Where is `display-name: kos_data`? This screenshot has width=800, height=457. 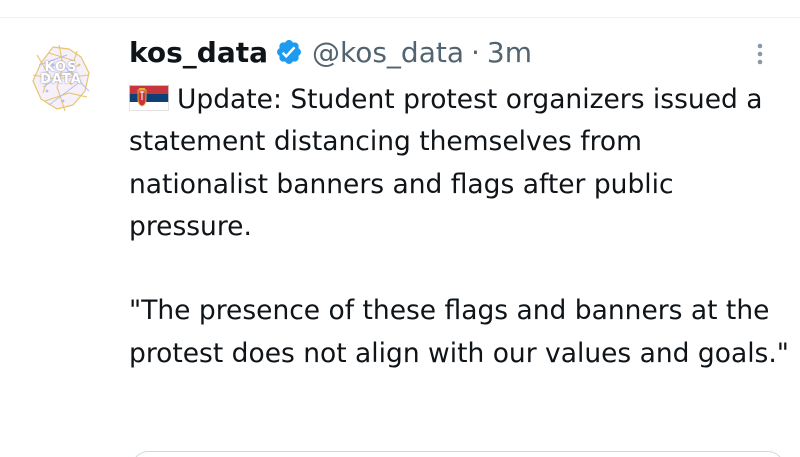 display-name: kos_data is located at coordinates (198, 52).